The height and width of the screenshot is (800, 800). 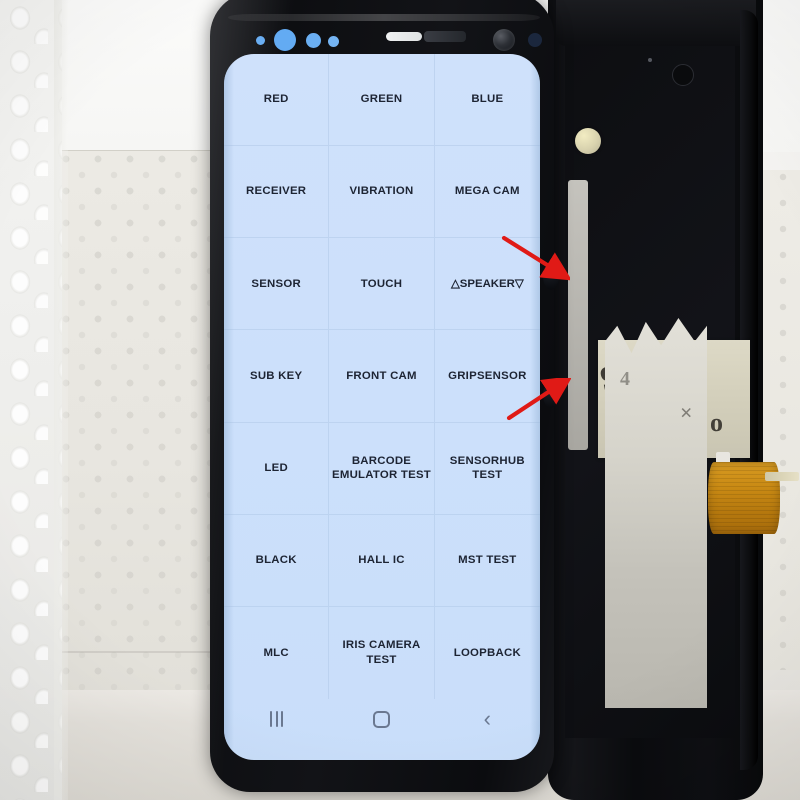 I want to click on bezel-highlight, so click(x=384, y=17).